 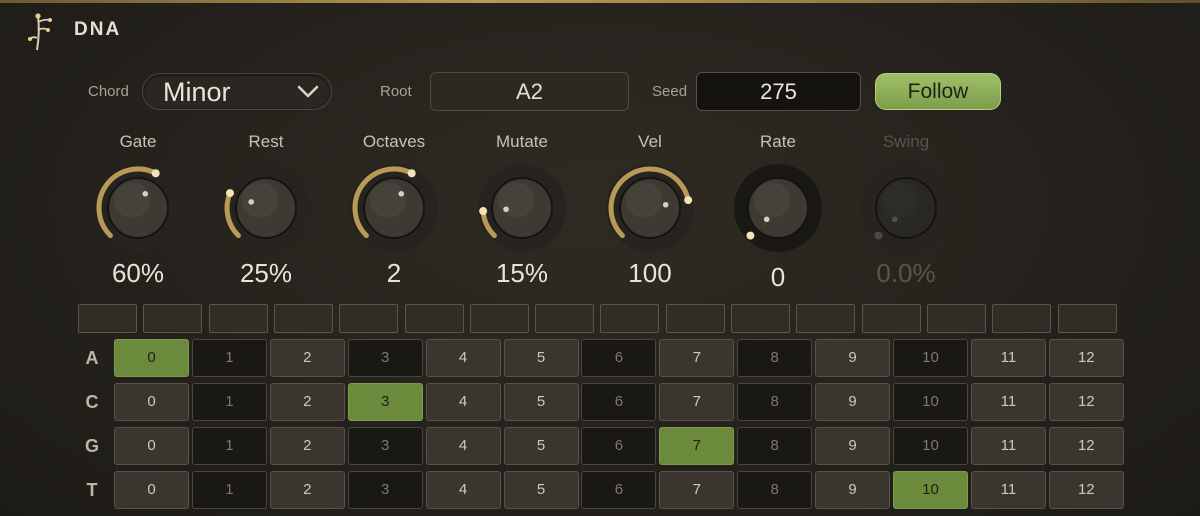 I want to click on follow-button: Follow, so click(x=938, y=91).